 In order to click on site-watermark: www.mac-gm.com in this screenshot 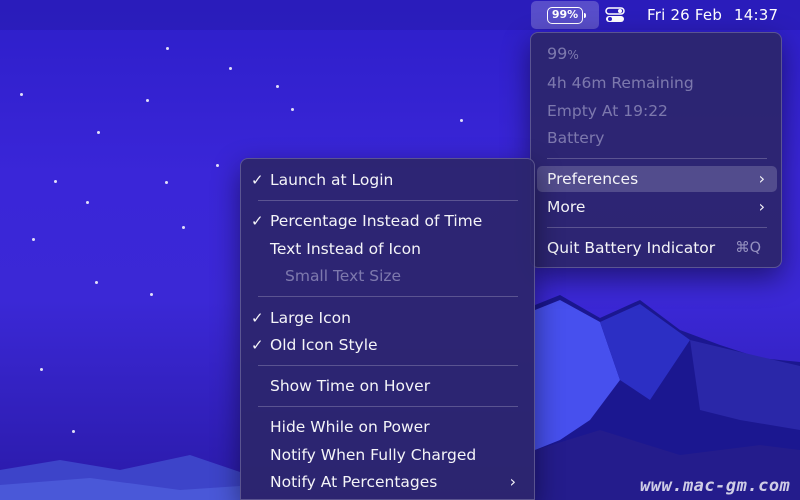, I will do `click(715, 486)`.